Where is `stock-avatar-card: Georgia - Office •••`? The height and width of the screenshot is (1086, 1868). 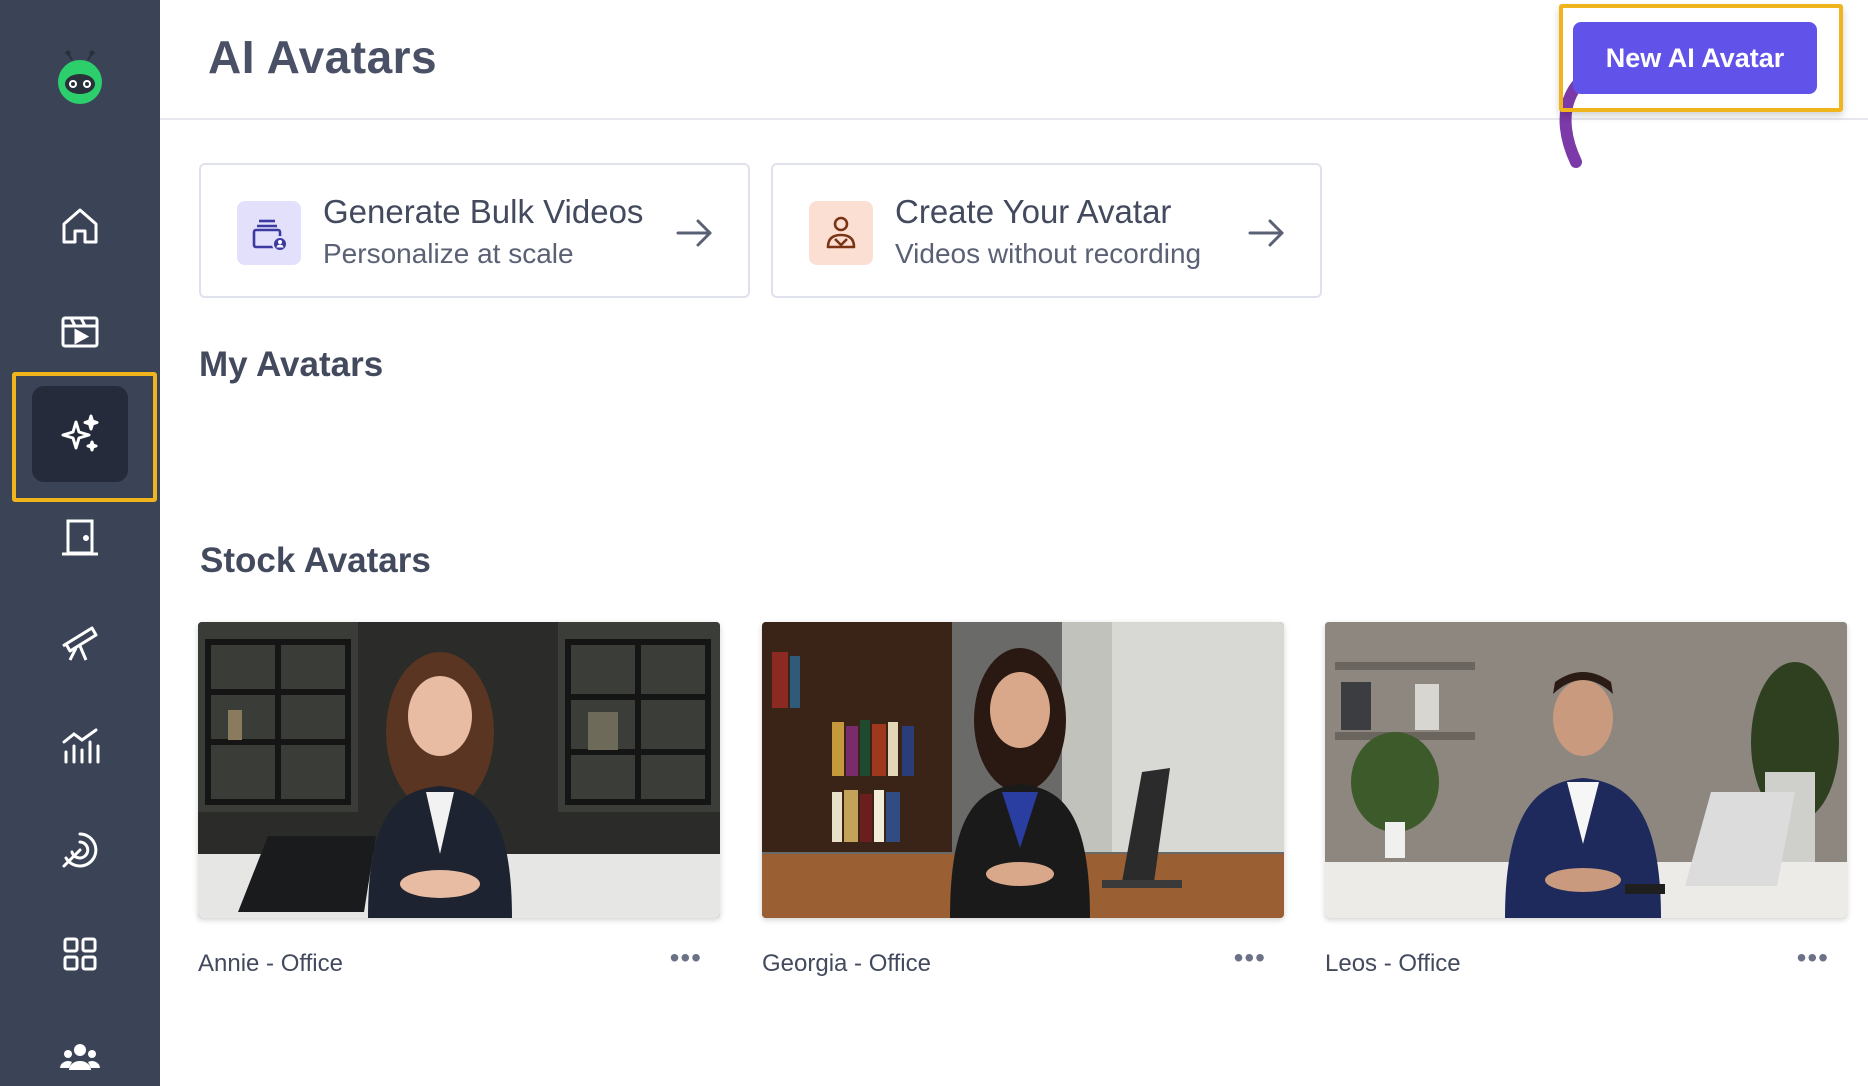 stock-avatar-card: Georgia - Office ••• is located at coordinates (1023, 799).